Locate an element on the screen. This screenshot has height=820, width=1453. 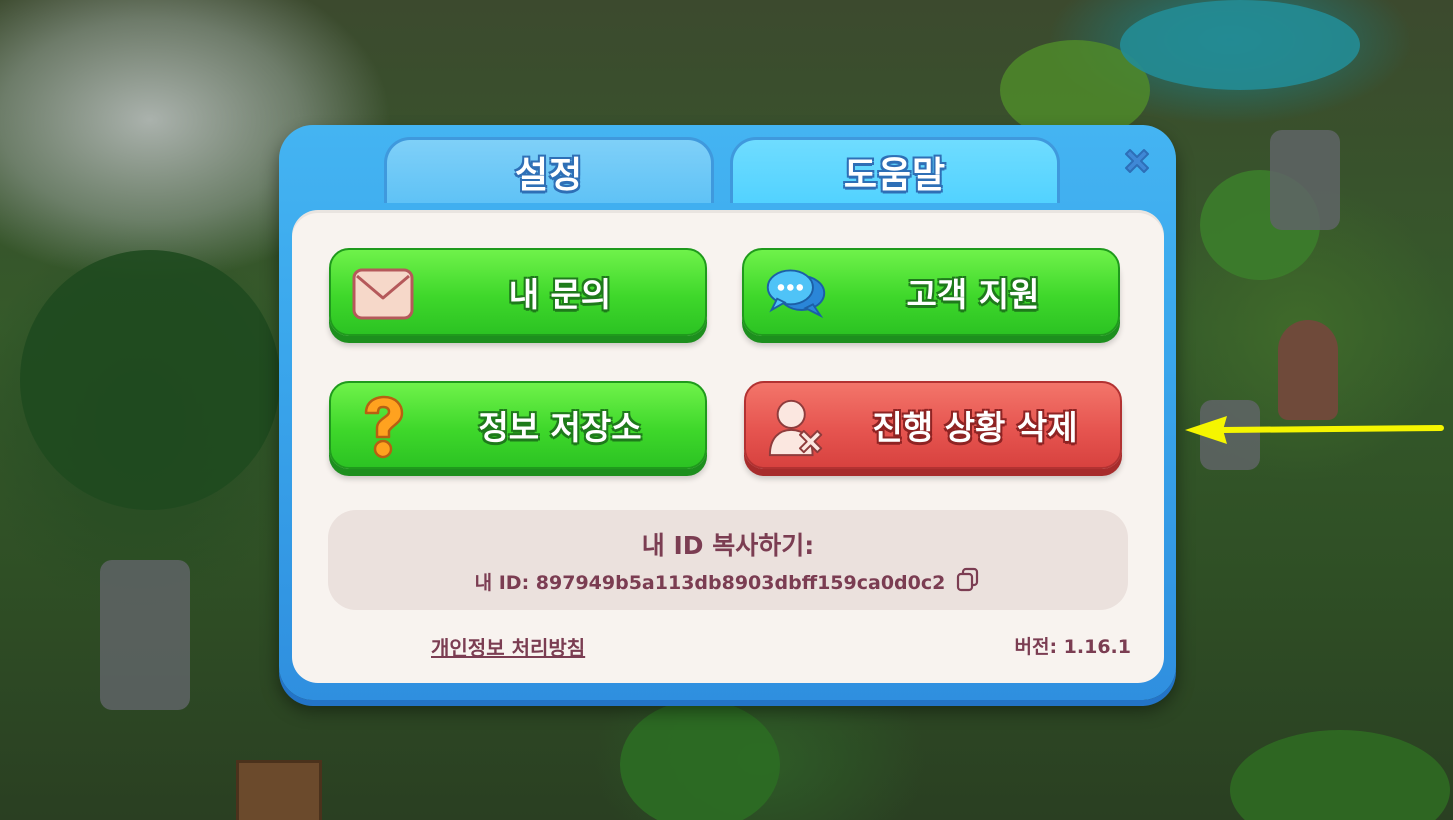
tab-help: 도움말 is located at coordinates (895, 170).